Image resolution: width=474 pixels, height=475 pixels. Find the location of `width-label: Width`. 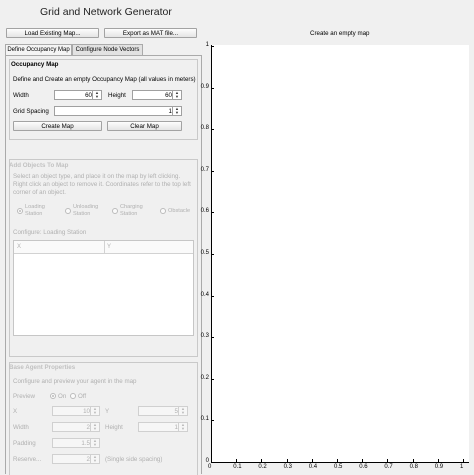

width-label: Width is located at coordinates (21, 95).